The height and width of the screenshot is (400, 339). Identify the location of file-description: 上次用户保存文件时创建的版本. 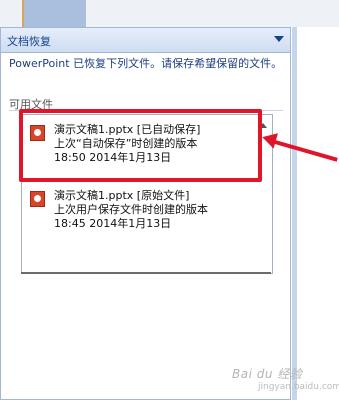
(131, 209).